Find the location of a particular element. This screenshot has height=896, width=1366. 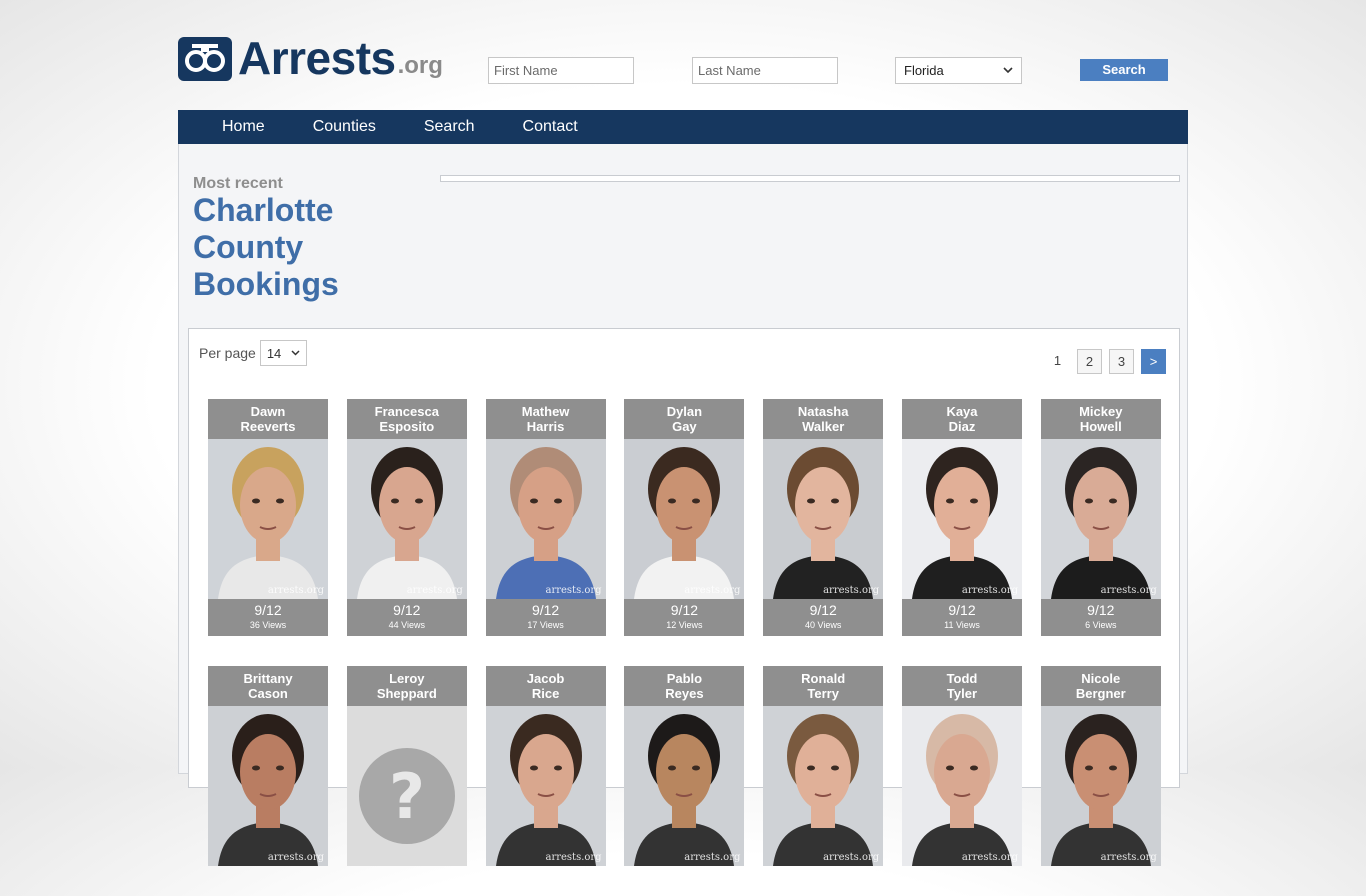

booking-last-name: Reeverts is located at coordinates (268, 426).